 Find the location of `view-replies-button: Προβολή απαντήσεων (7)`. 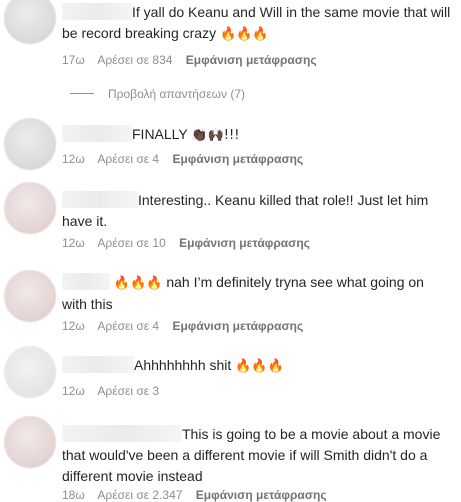

view-replies-button: Προβολή απαντήσεων (7) is located at coordinates (157, 94).